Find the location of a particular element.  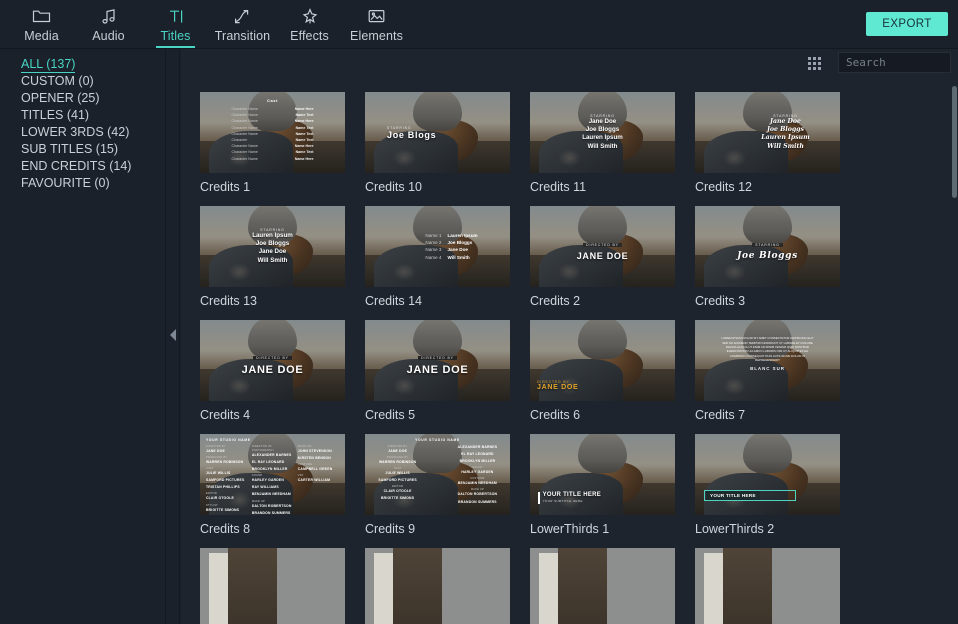

tab-elements: Elements is located at coordinates (376, 24).